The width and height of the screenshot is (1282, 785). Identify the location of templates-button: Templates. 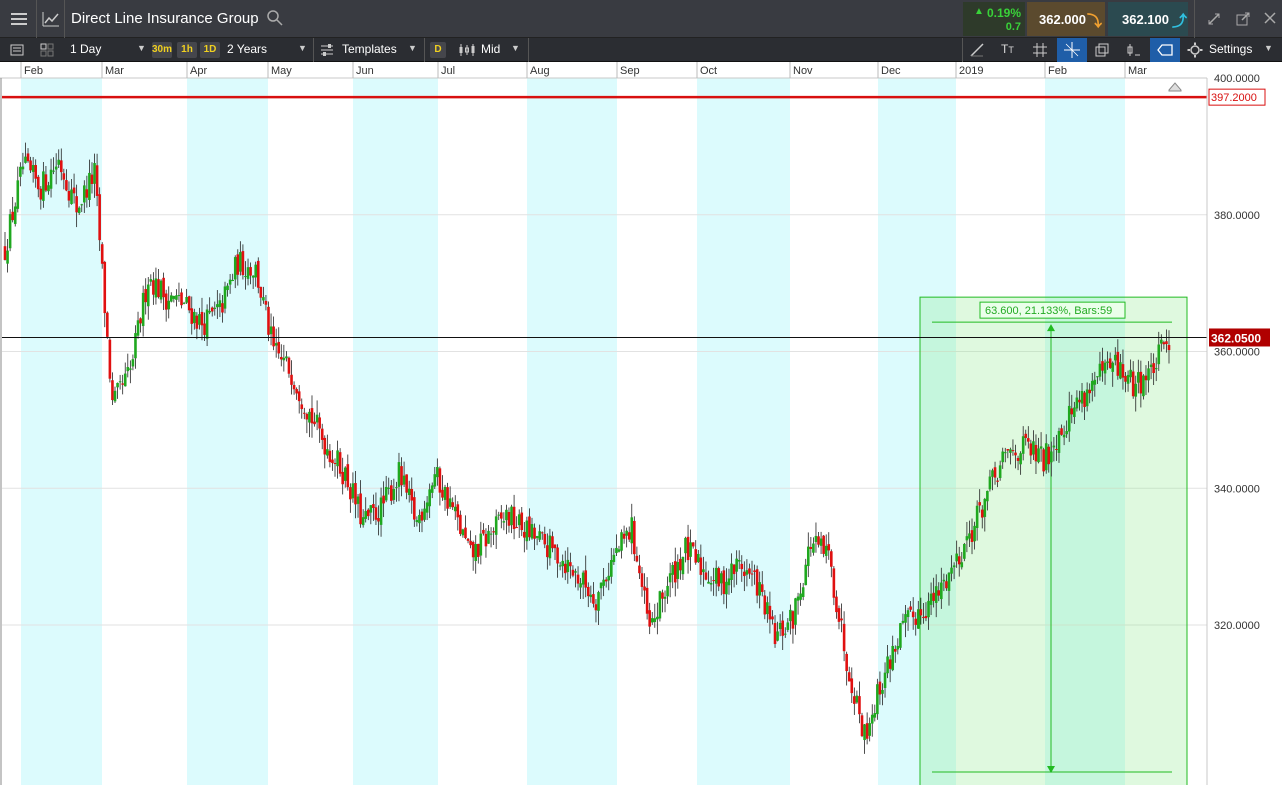
(369, 49).